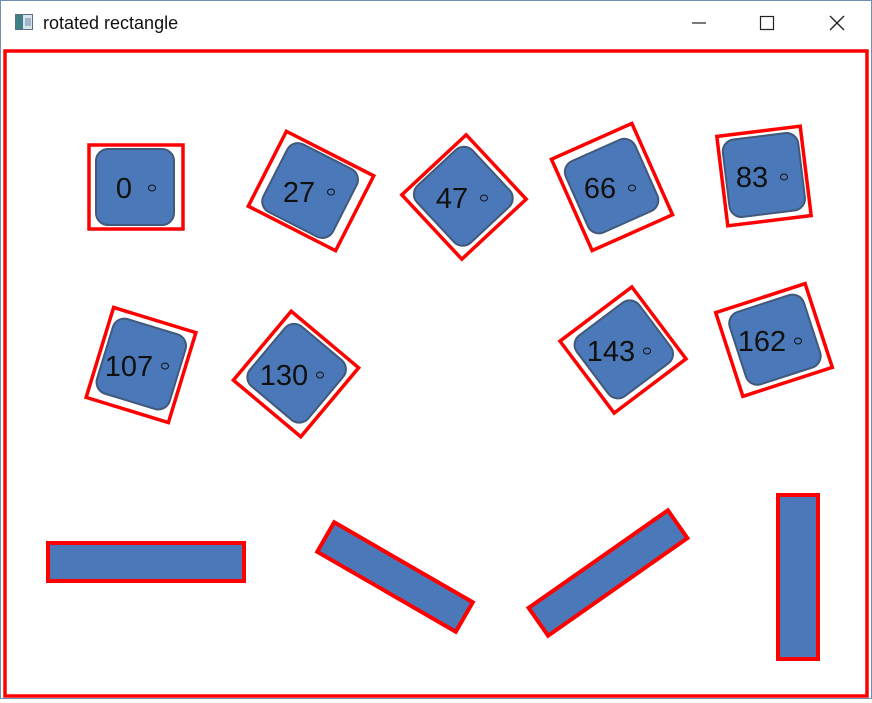  I want to click on close-icon, so click(837, 23).